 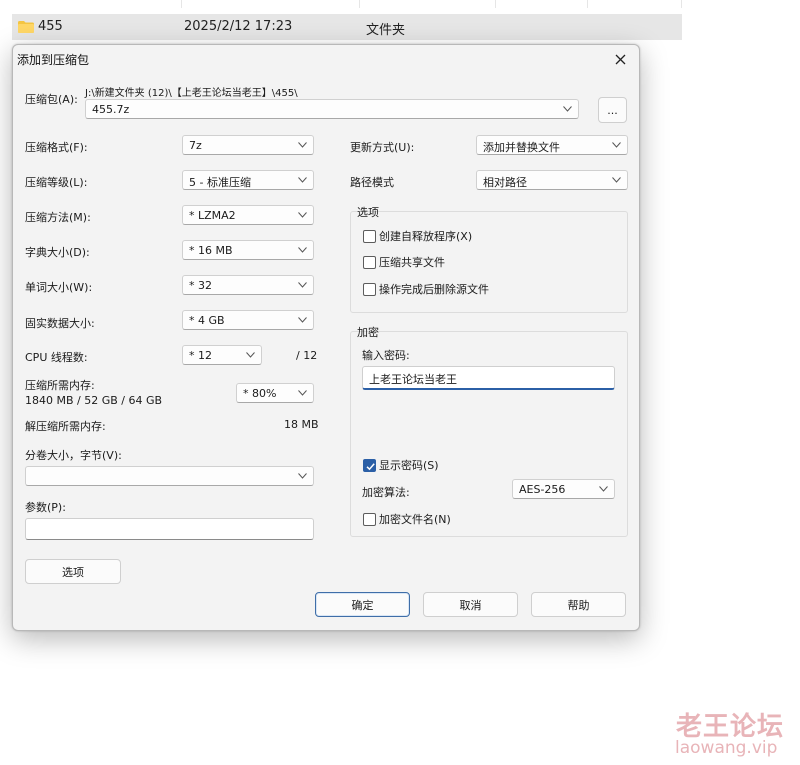 I want to click on encryption-group-title: 加密, so click(x=368, y=332).